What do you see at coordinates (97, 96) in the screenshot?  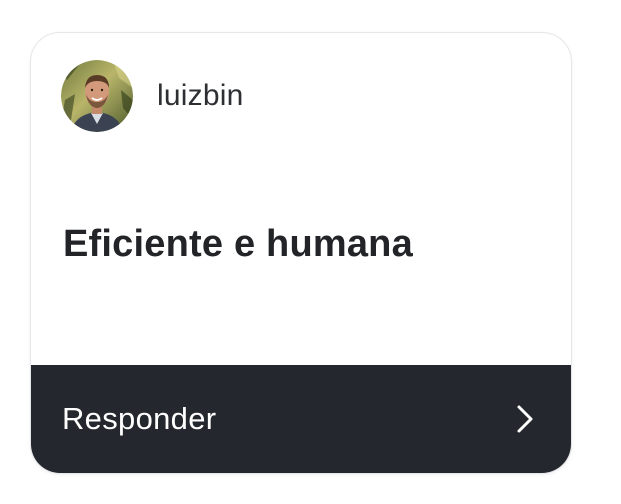 I see `avatar` at bounding box center [97, 96].